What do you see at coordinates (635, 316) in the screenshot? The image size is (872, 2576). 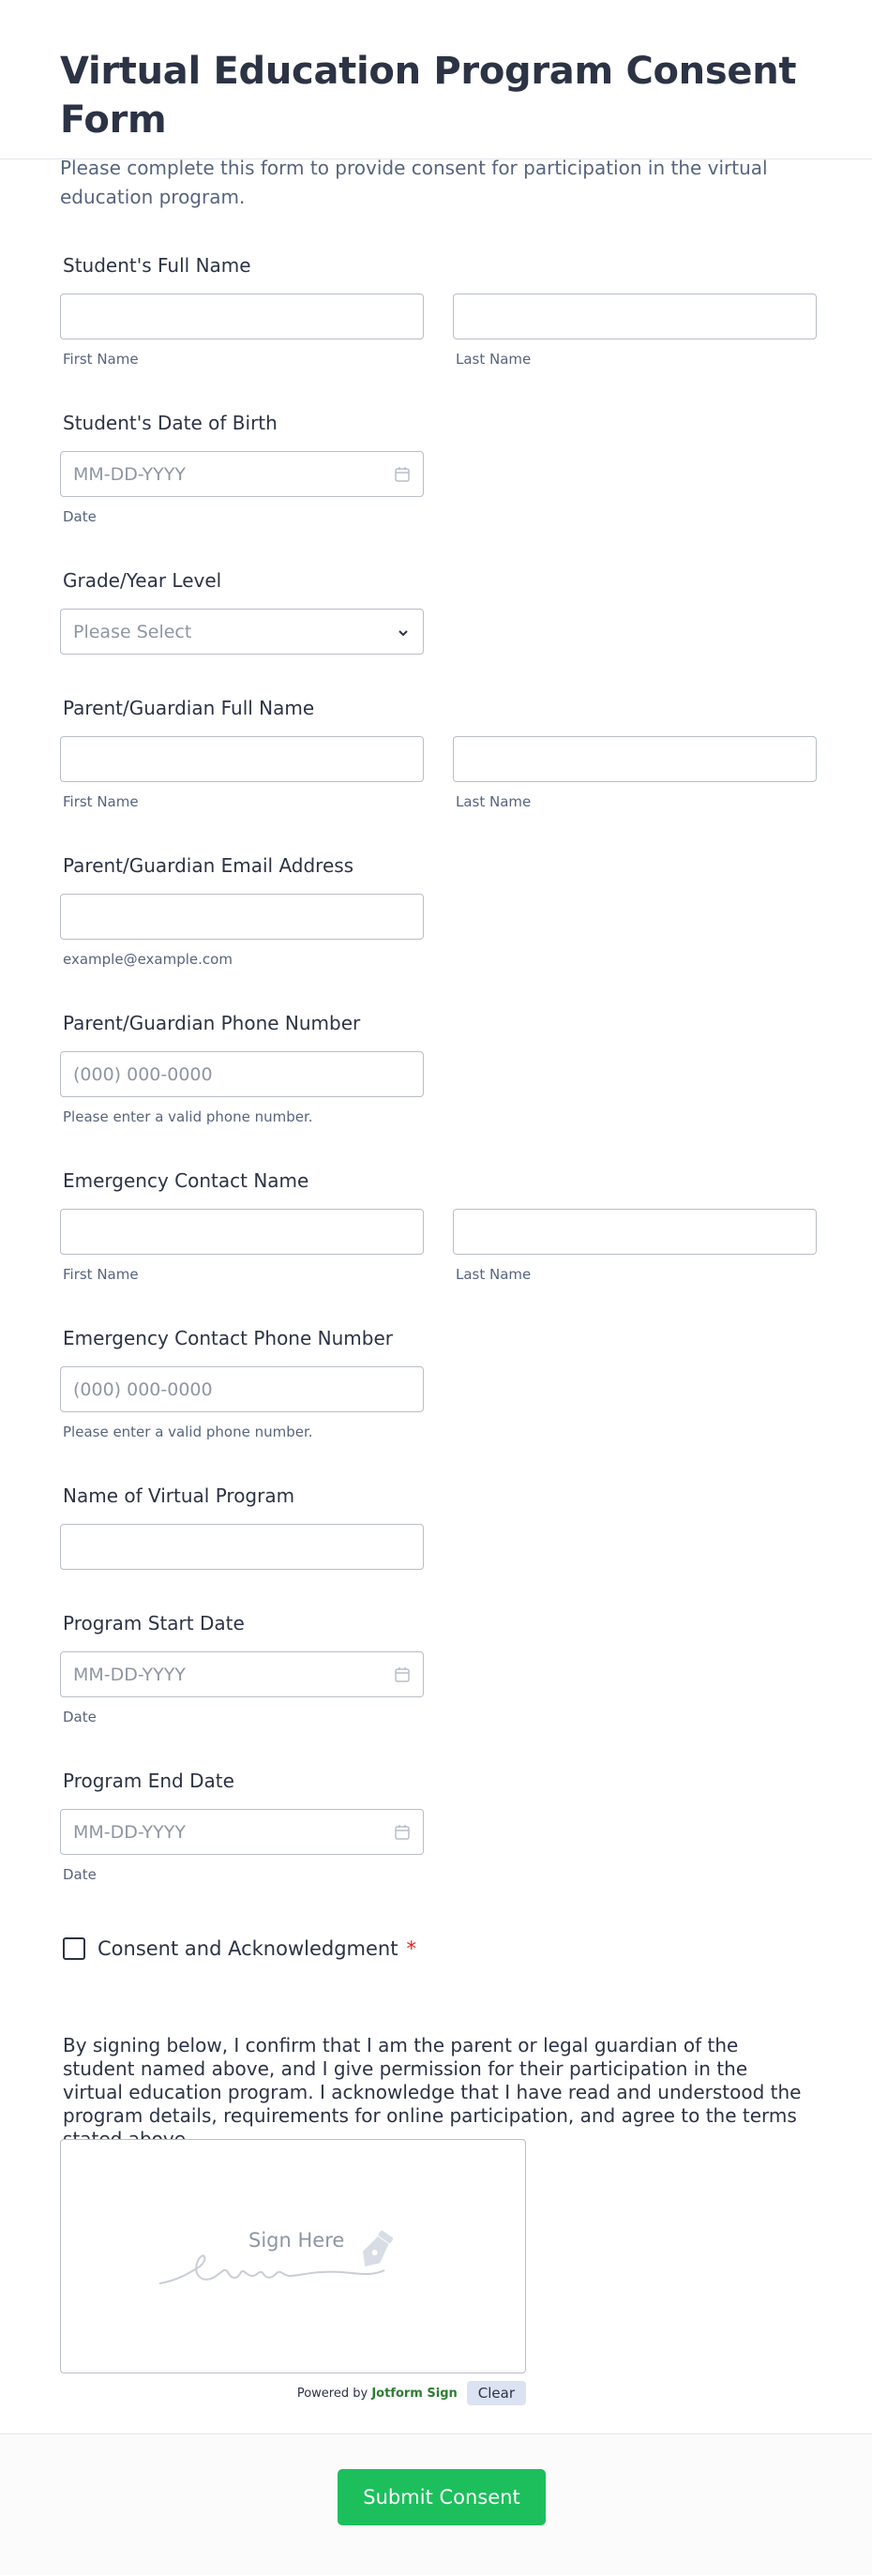 I see `student-last-name-input` at bounding box center [635, 316].